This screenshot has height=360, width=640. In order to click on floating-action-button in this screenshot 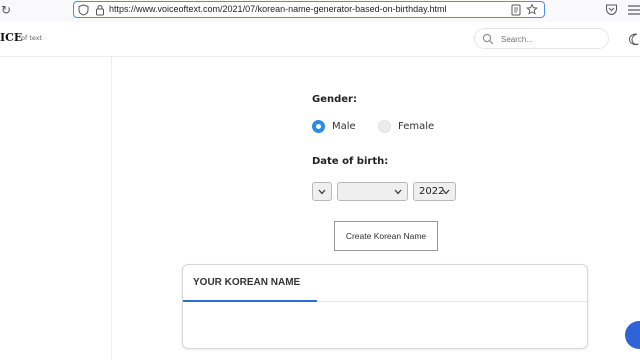, I will do `click(632, 335)`.